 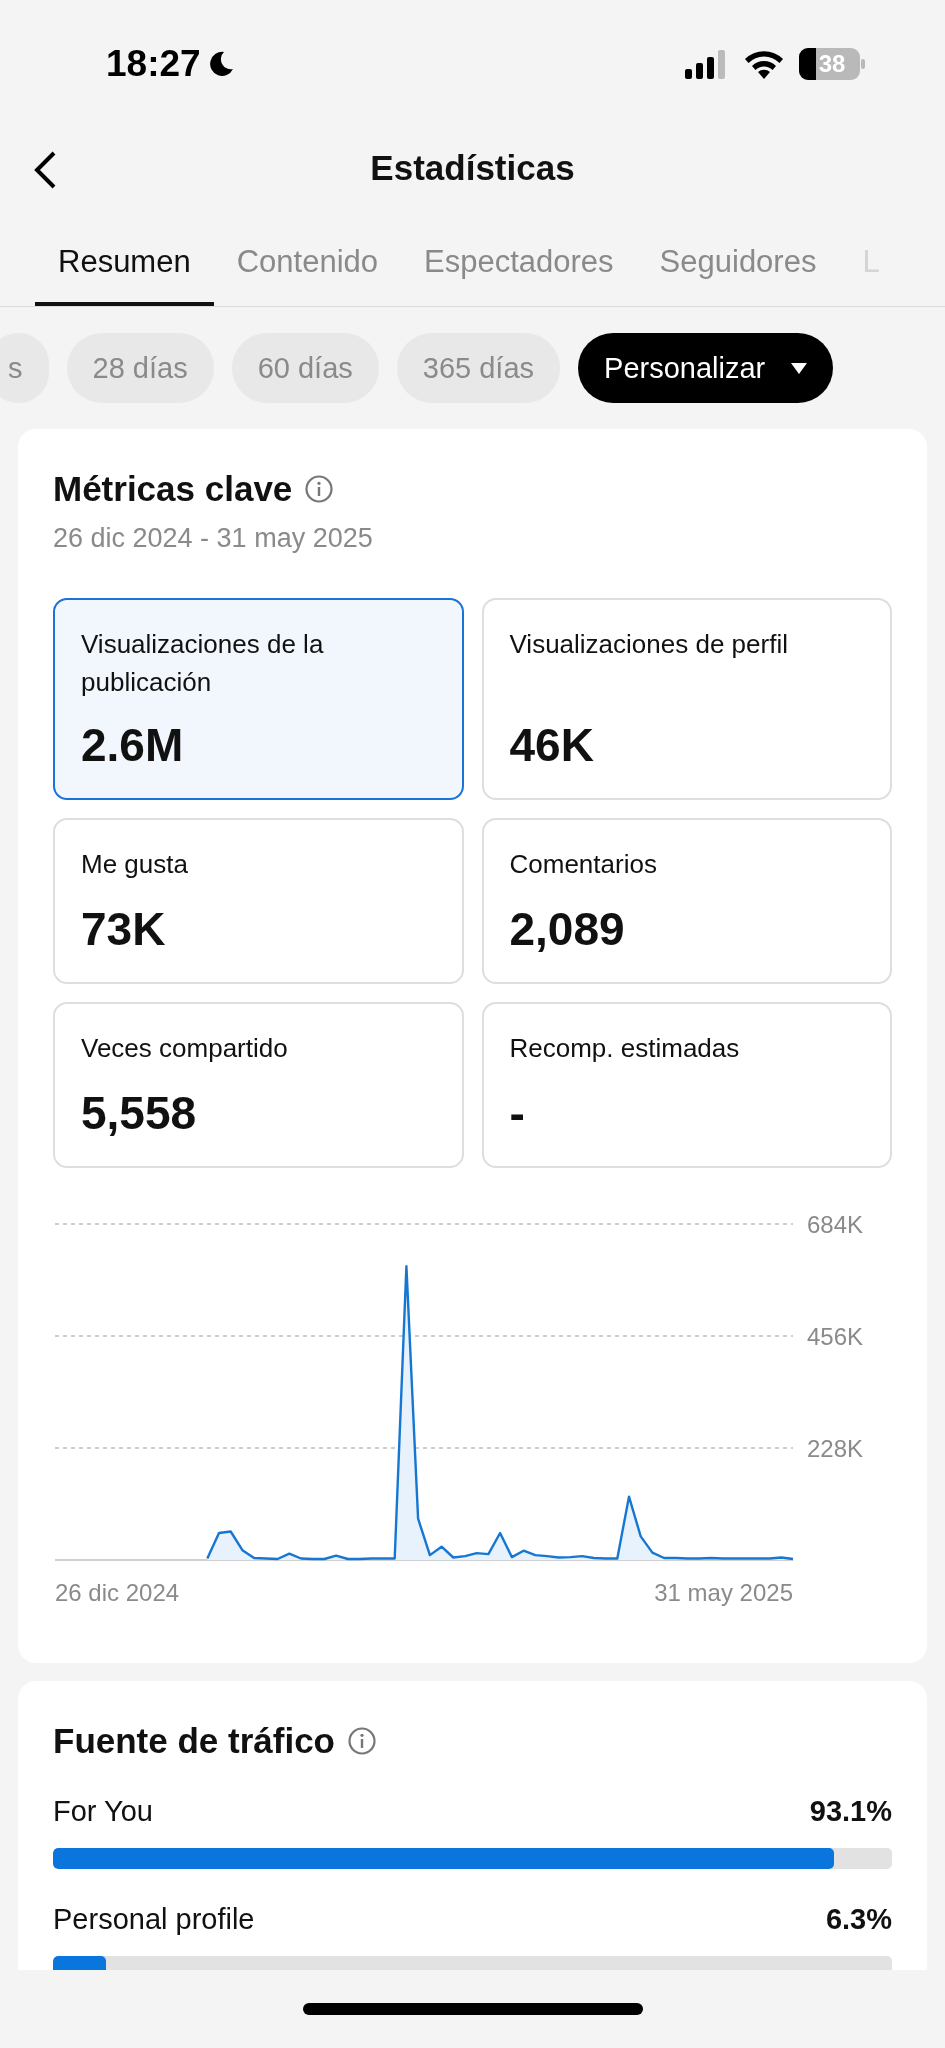 I want to click on x-tick-label: 26 dic 2024, so click(x=117, y=1592).